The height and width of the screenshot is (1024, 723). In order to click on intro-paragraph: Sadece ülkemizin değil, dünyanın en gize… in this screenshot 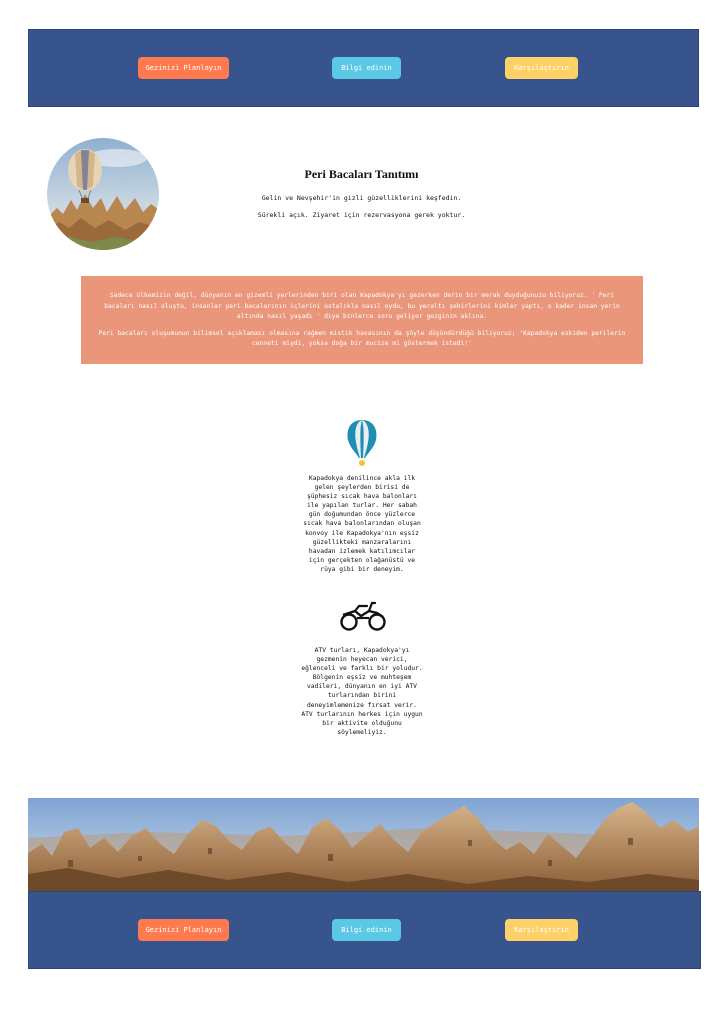, I will do `click(362, 306)`.